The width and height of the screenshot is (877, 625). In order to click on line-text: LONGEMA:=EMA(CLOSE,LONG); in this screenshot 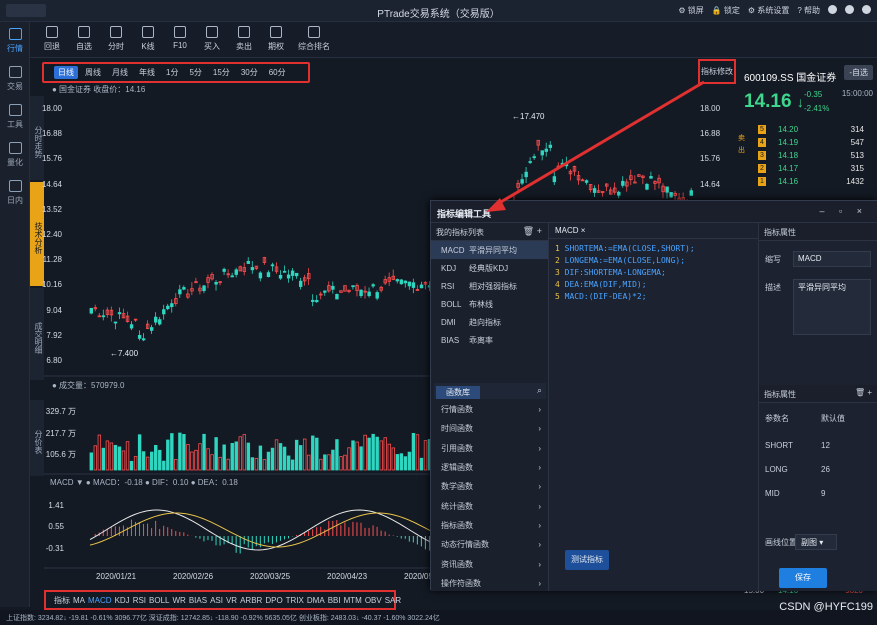, I will do `click(625, 260)`.